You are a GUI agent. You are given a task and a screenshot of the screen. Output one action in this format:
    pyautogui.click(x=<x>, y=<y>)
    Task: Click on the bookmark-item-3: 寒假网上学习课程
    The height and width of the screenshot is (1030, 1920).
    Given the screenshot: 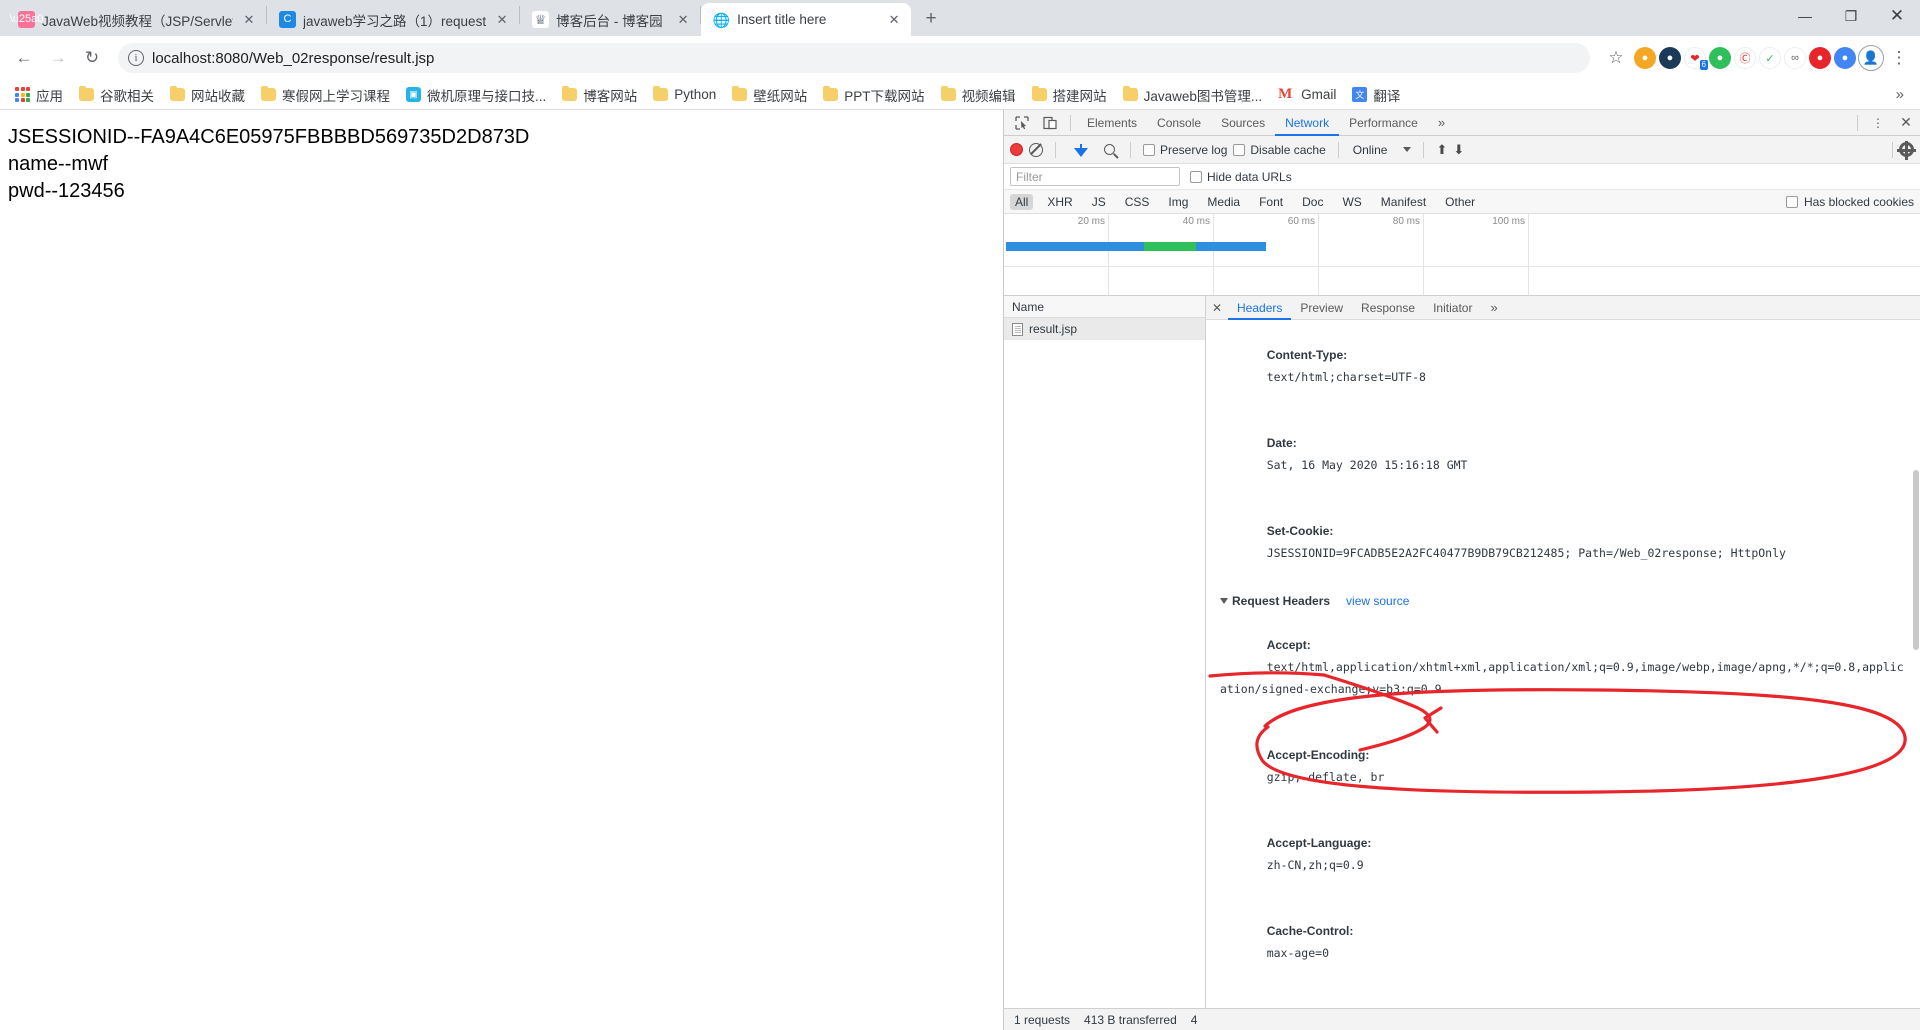 What is the action you would take?
    pyautogui.click(x=325, y=95)
    